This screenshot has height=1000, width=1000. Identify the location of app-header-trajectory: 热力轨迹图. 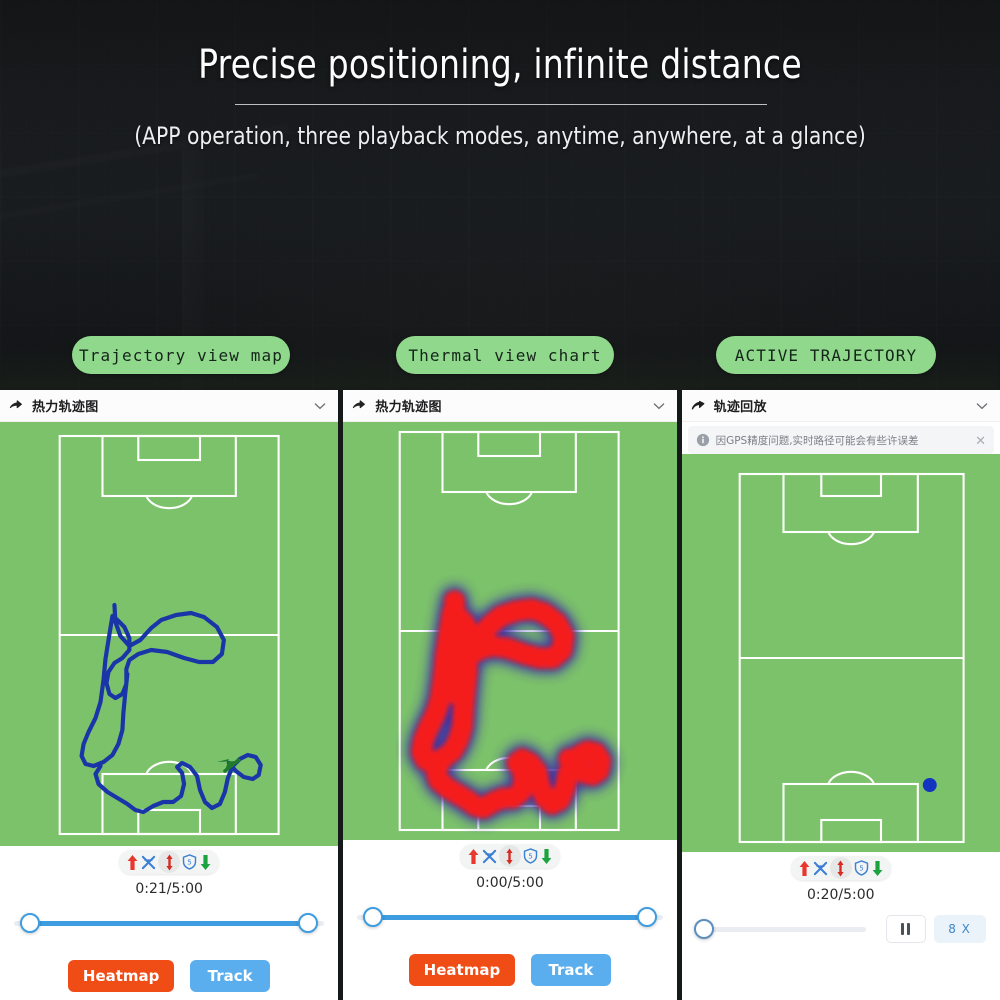
(169, 406).